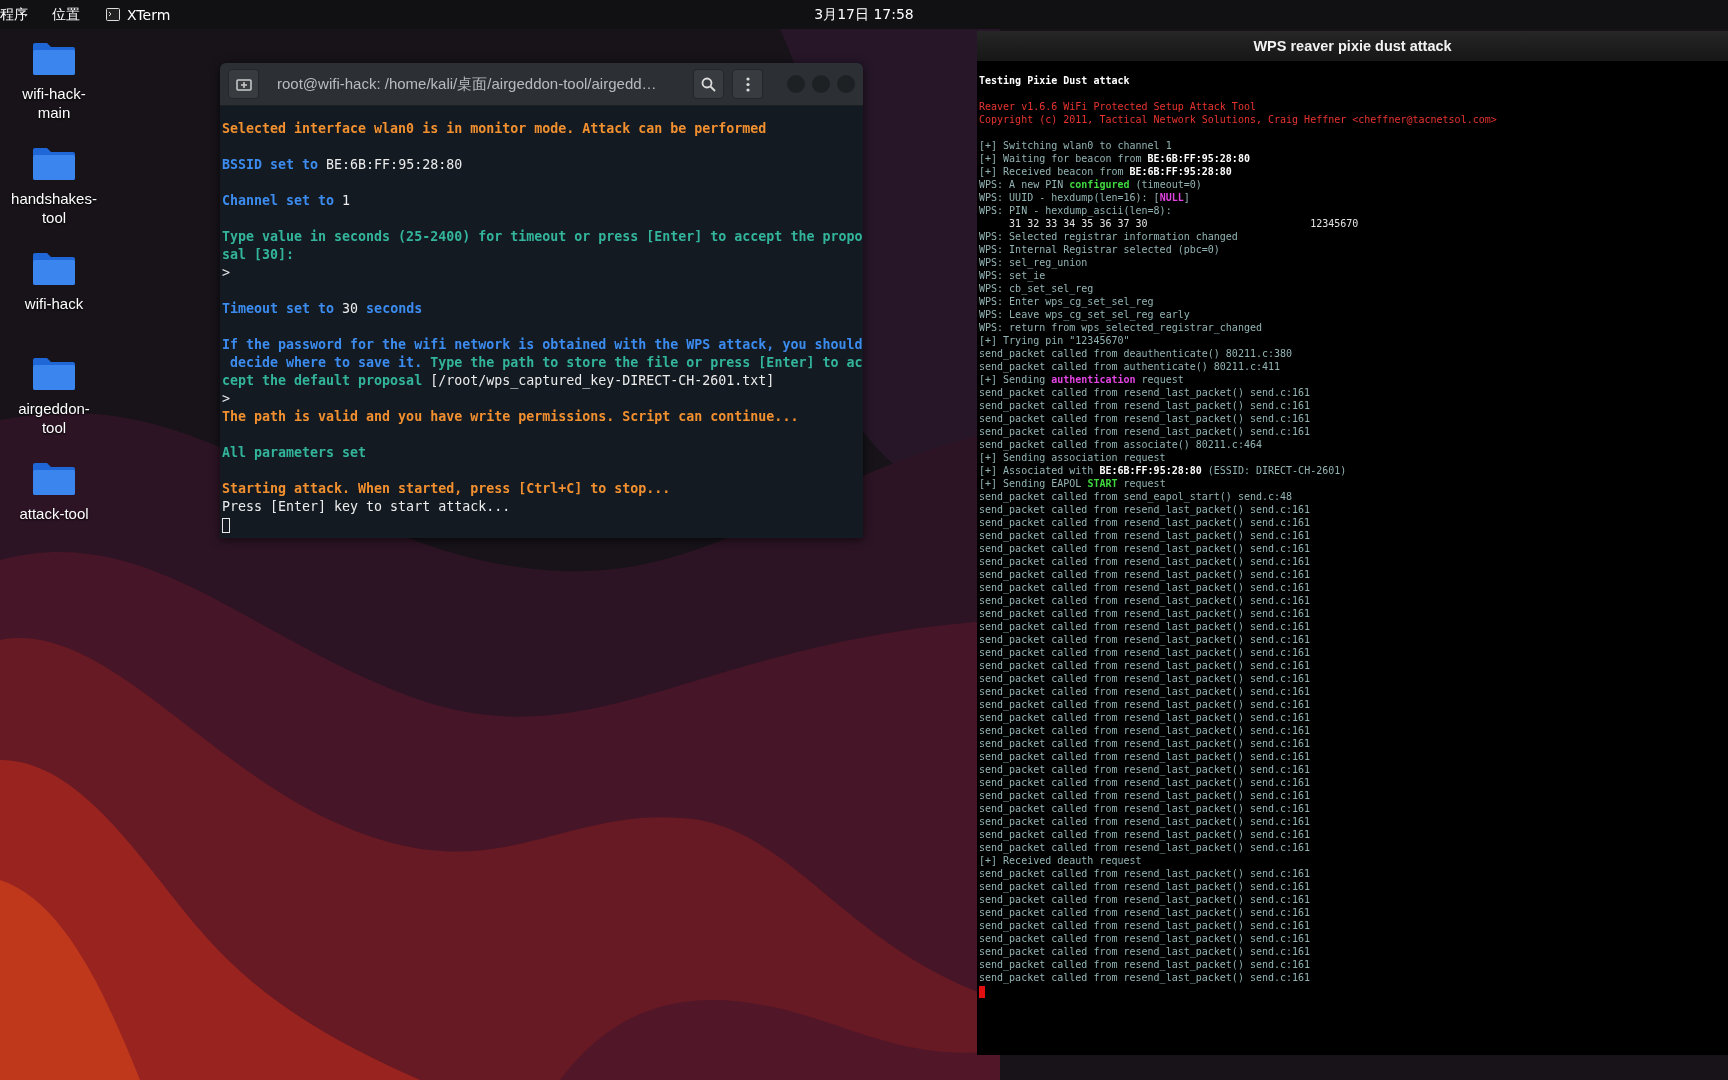 The width and height of the screenshot is (1728, 1080). Describe the element at coordinates (1073, 483) in the screenshot. I see `terminal-line: [+] Sending EAPOL START request` at that location.